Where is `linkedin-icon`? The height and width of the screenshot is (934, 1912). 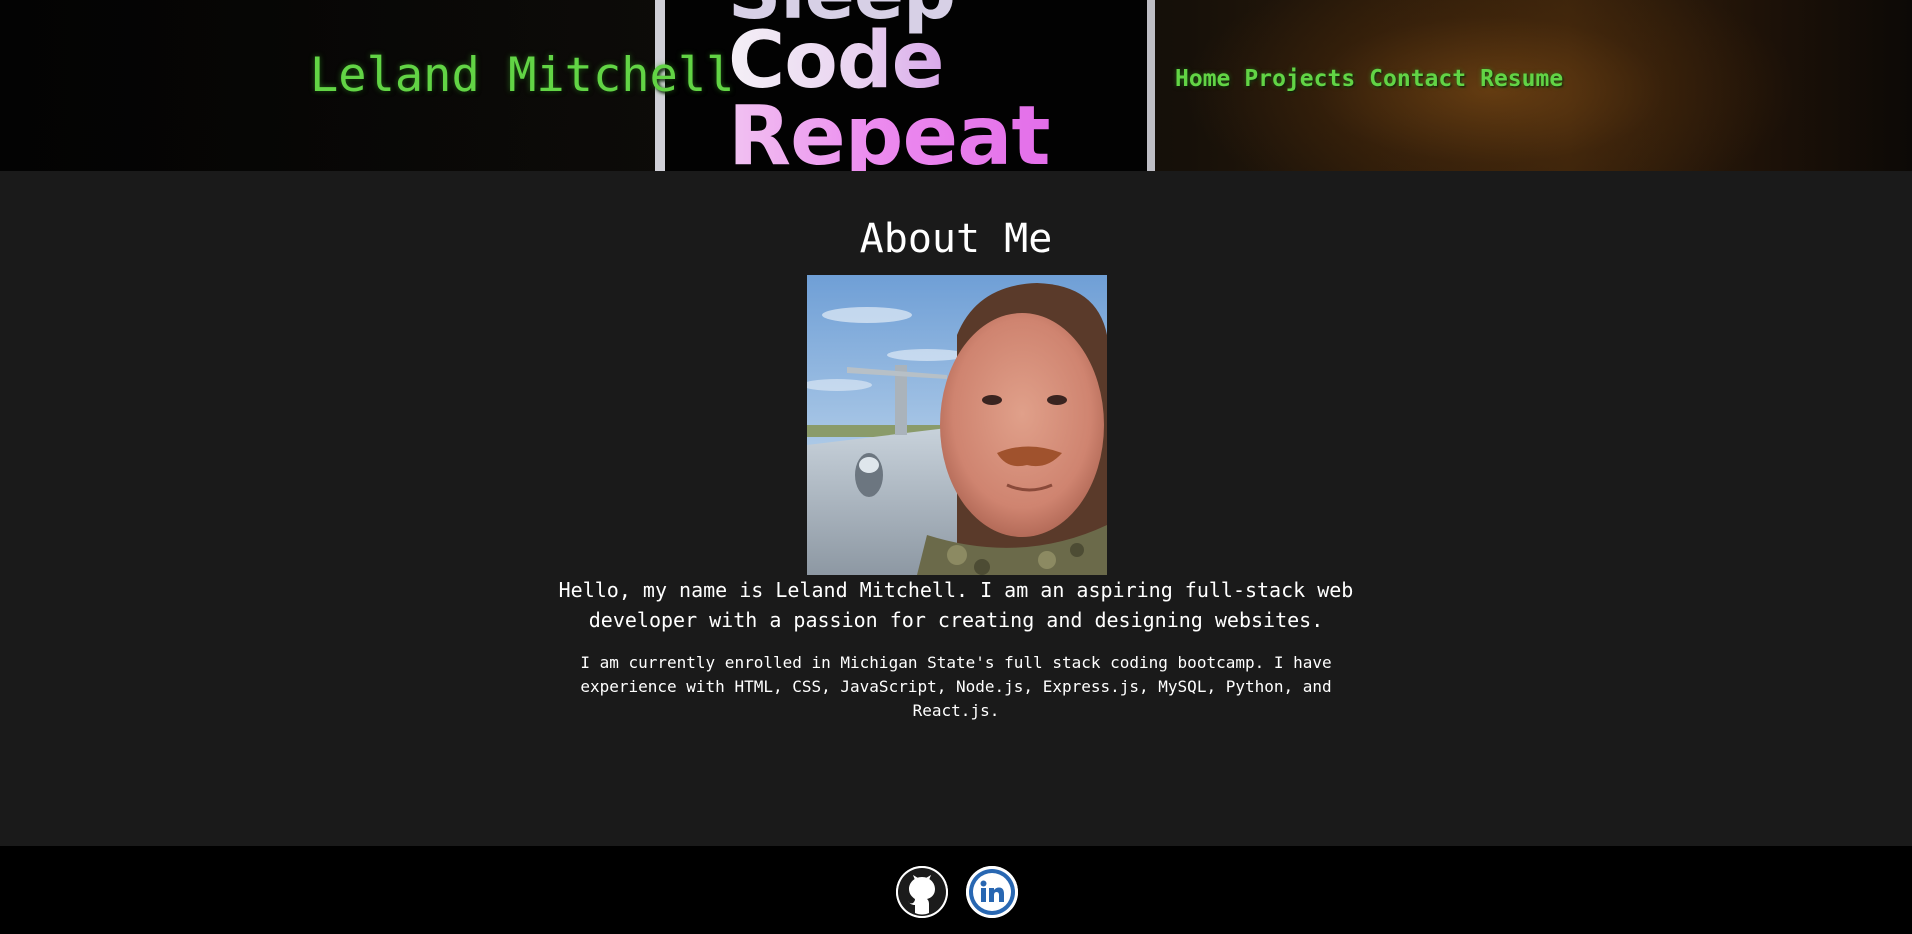 linkedin-icon is located at coordinates (992, 892).